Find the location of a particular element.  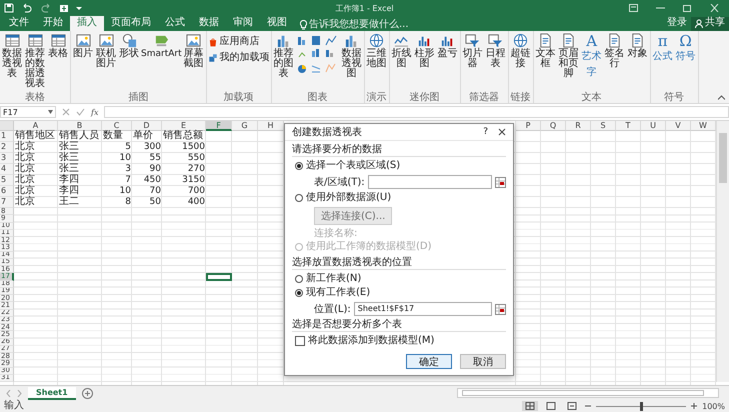

ribbon-options-icon is located at coordinates (633, 8).